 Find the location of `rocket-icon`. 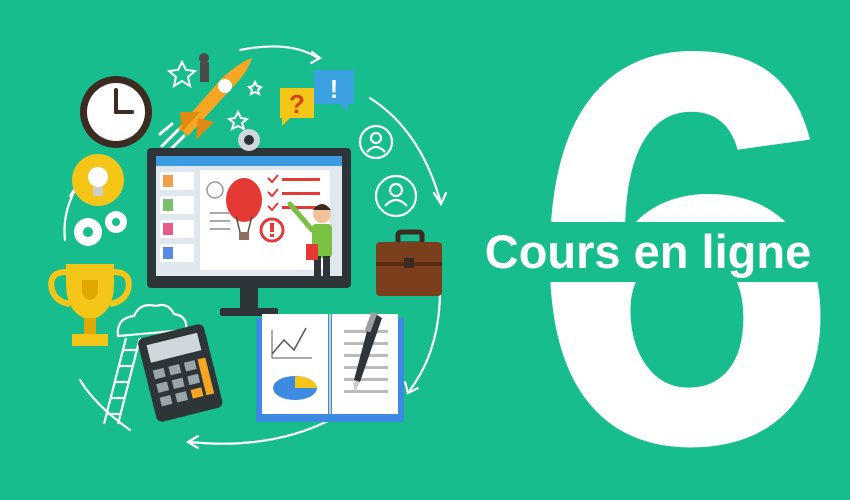

rocket-icon is located at coordinates (205, 102).